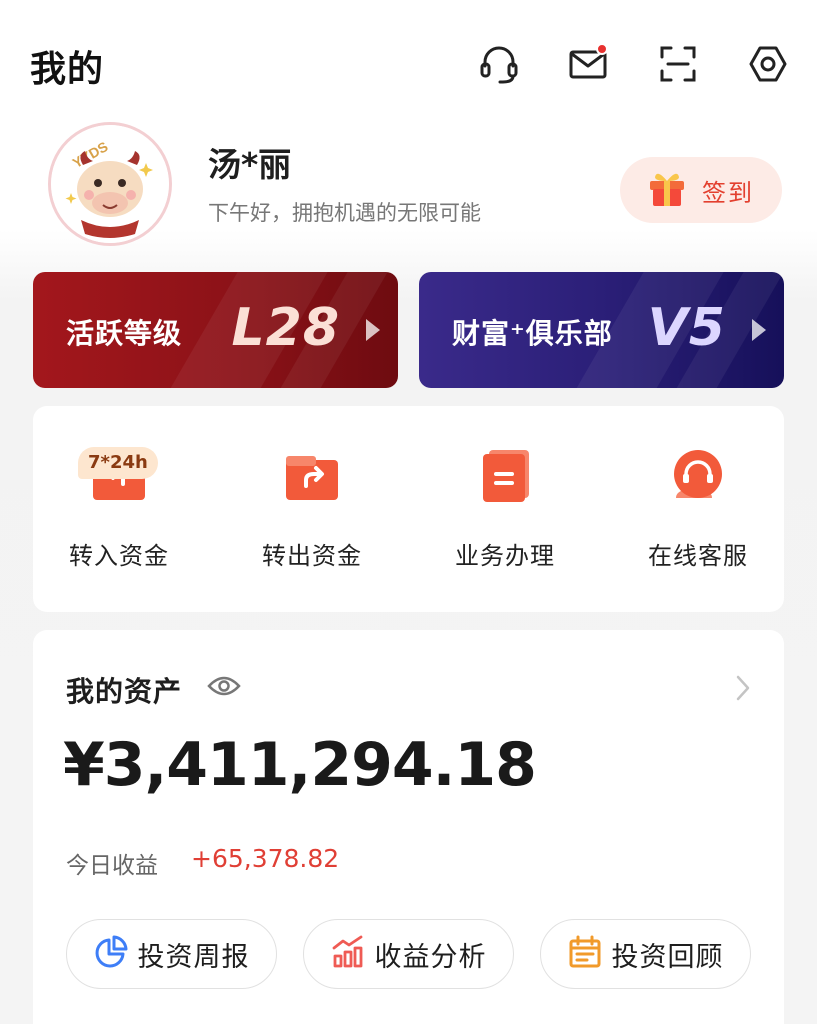 The height and width of the screenshot is (1024, 817). I want to click on quick-action-label: 转入资金, so click(119, 556).